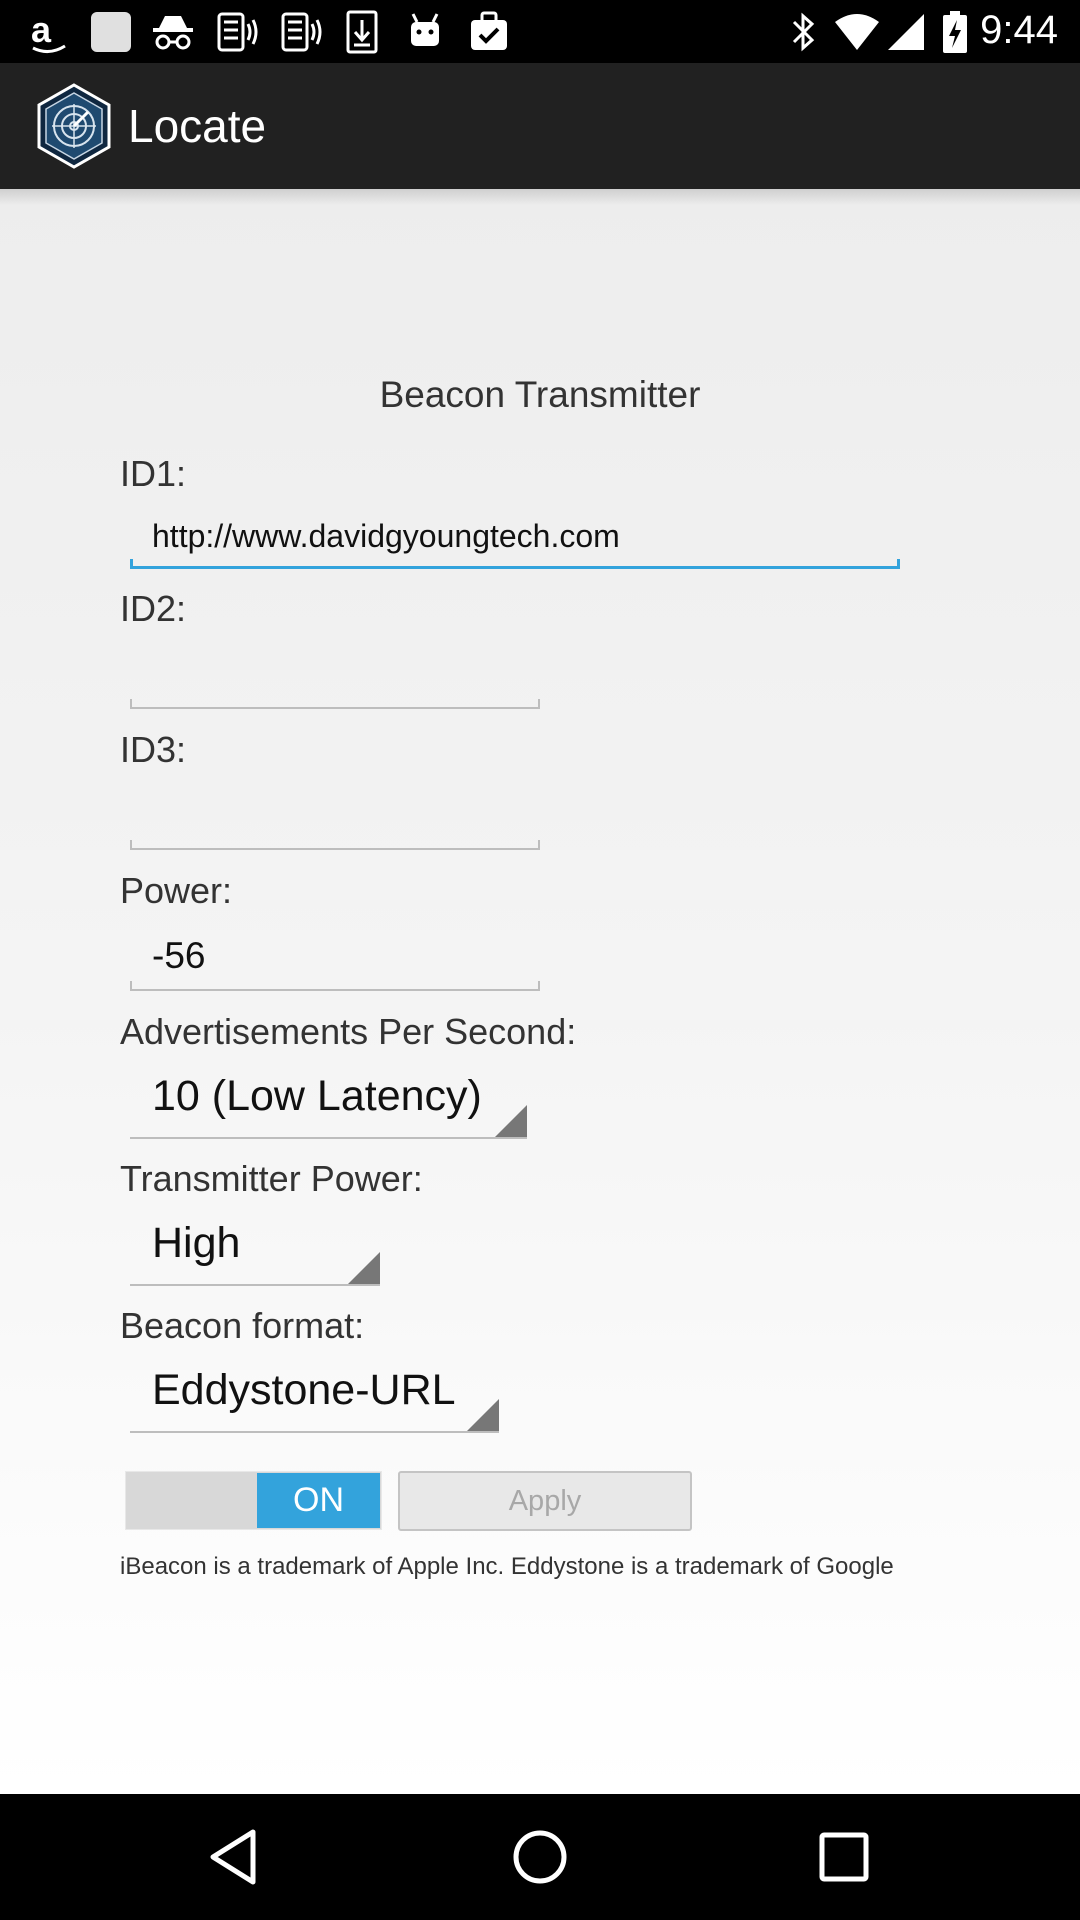 The height and width of the screenshot is (1920, 1080). I want to click on transmitter-power-underline, so click(255, 1285).